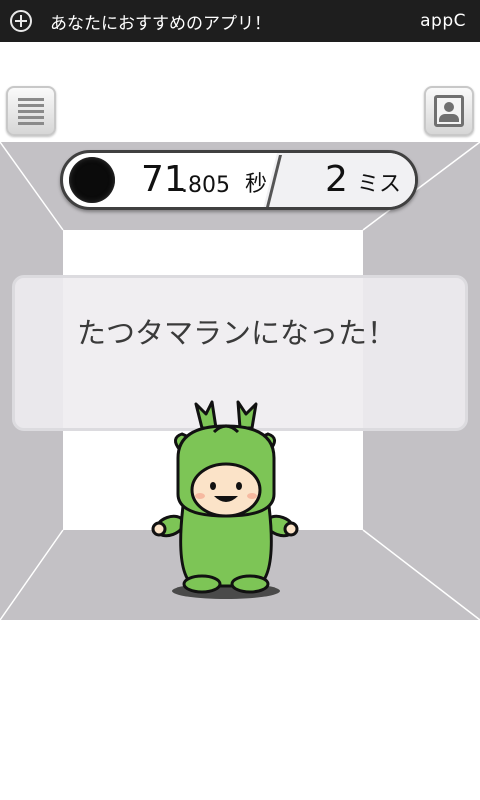 Image resolution: width=480 pixels, height=800 pixels. I want to click on dragon-mascot-icon, so click(225, 499).